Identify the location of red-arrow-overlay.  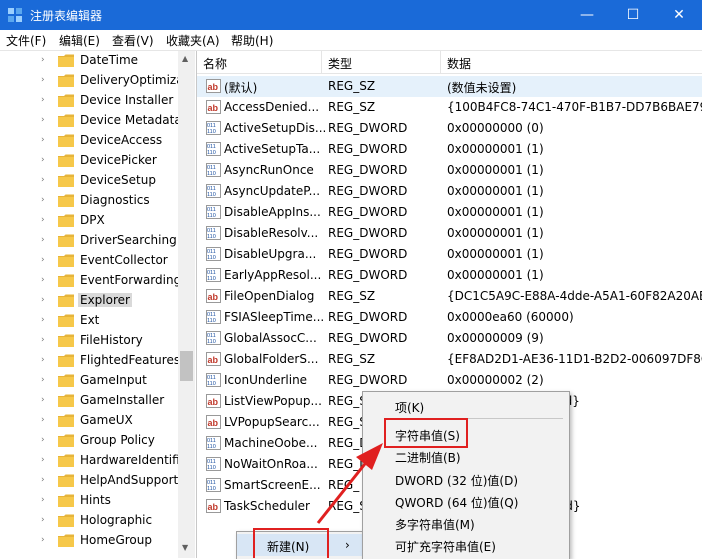
(349, 483).